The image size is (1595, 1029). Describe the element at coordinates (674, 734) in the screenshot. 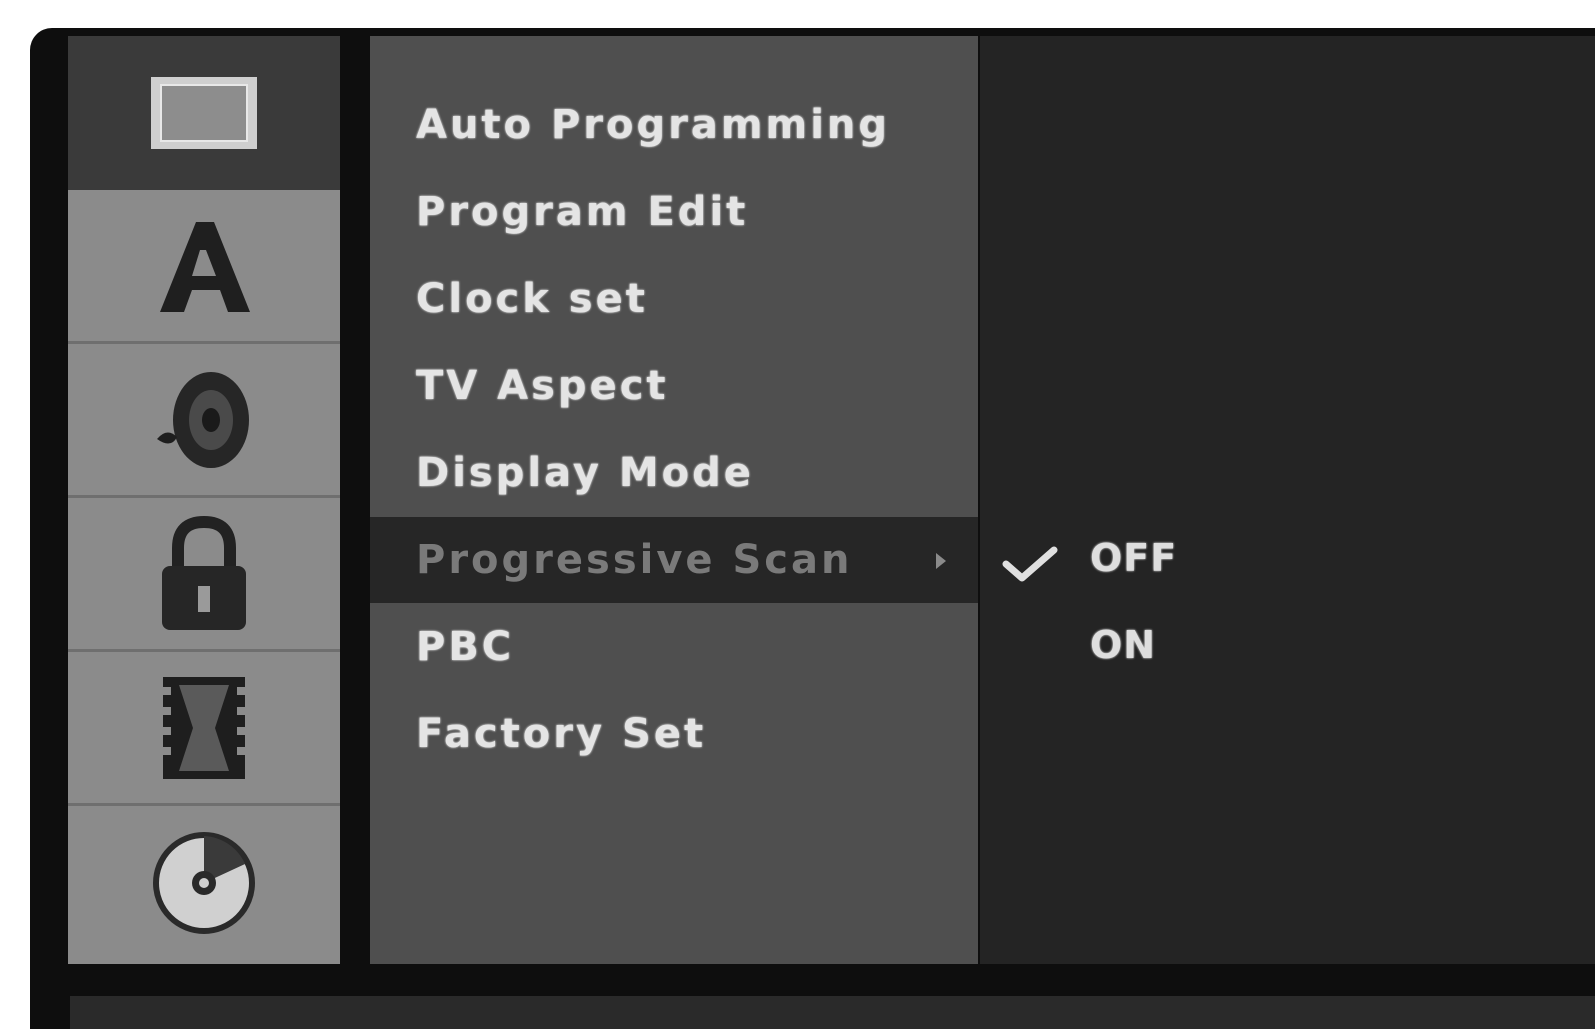

I see `menu-item-factory-set: Factory Set` at that location.